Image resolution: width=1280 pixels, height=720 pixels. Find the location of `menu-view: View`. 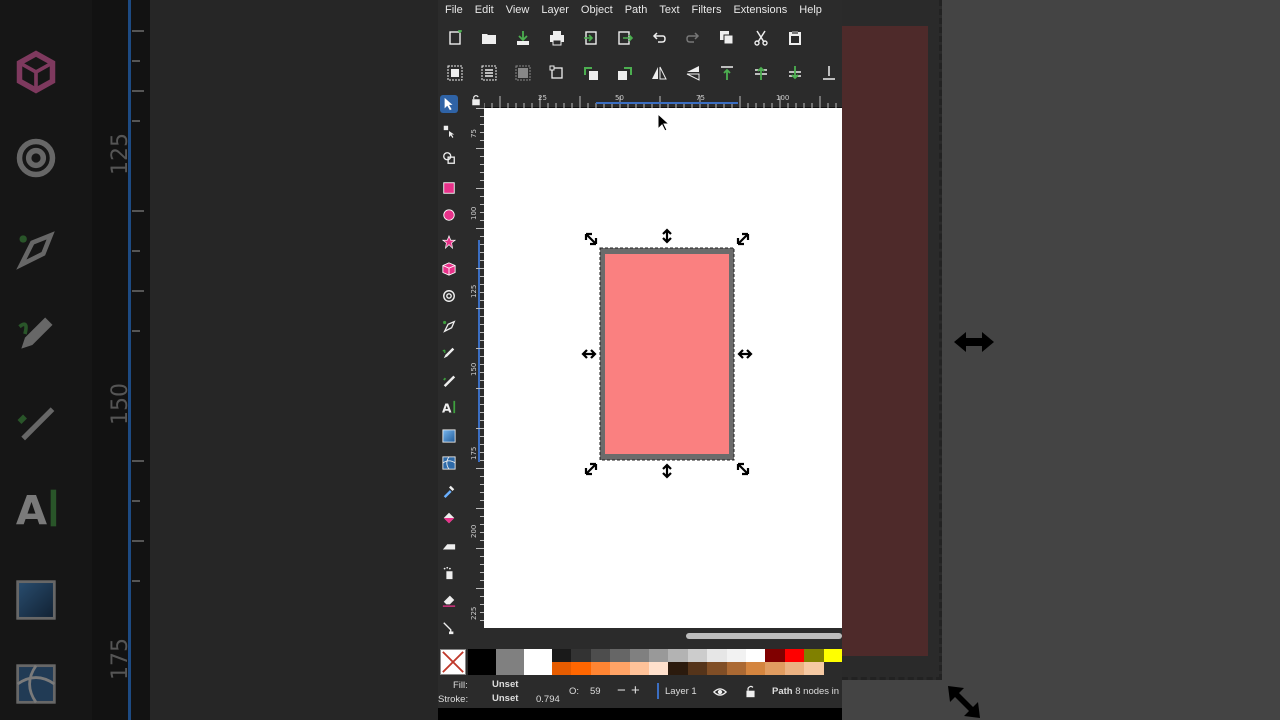

menu-view: View is located at coordinates (518, 10).